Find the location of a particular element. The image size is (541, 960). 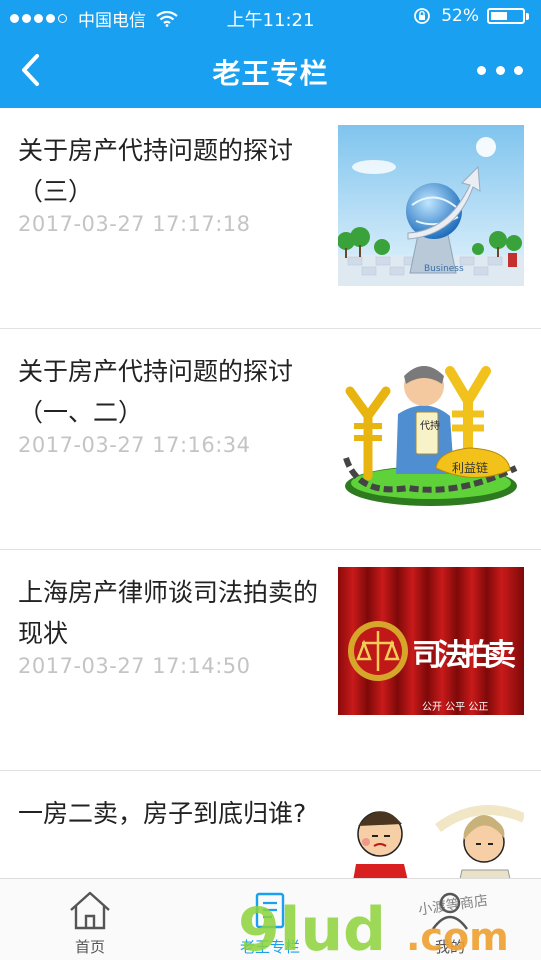

thumb-liyilian-text: 利益链 is located at coordinates (470, 467).